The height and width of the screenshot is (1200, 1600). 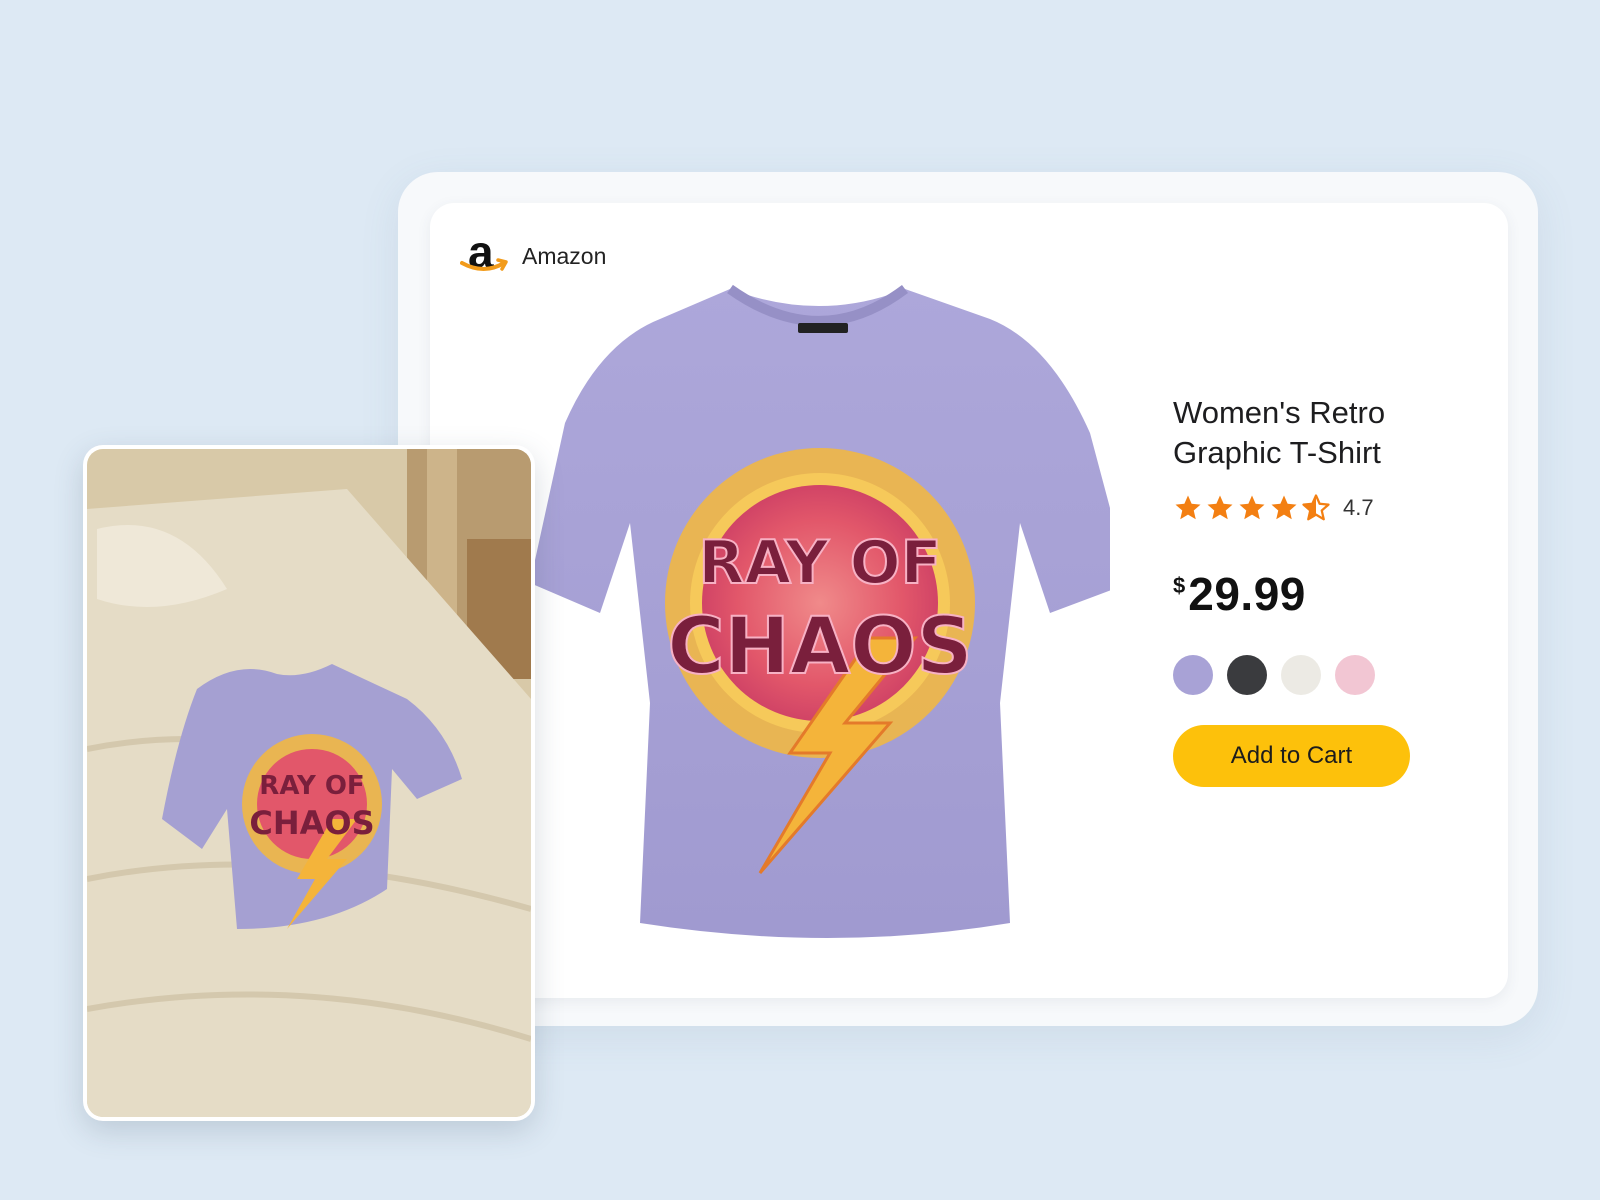 I want to click on brand-header: a Amazon, so click(x=532, y=254).